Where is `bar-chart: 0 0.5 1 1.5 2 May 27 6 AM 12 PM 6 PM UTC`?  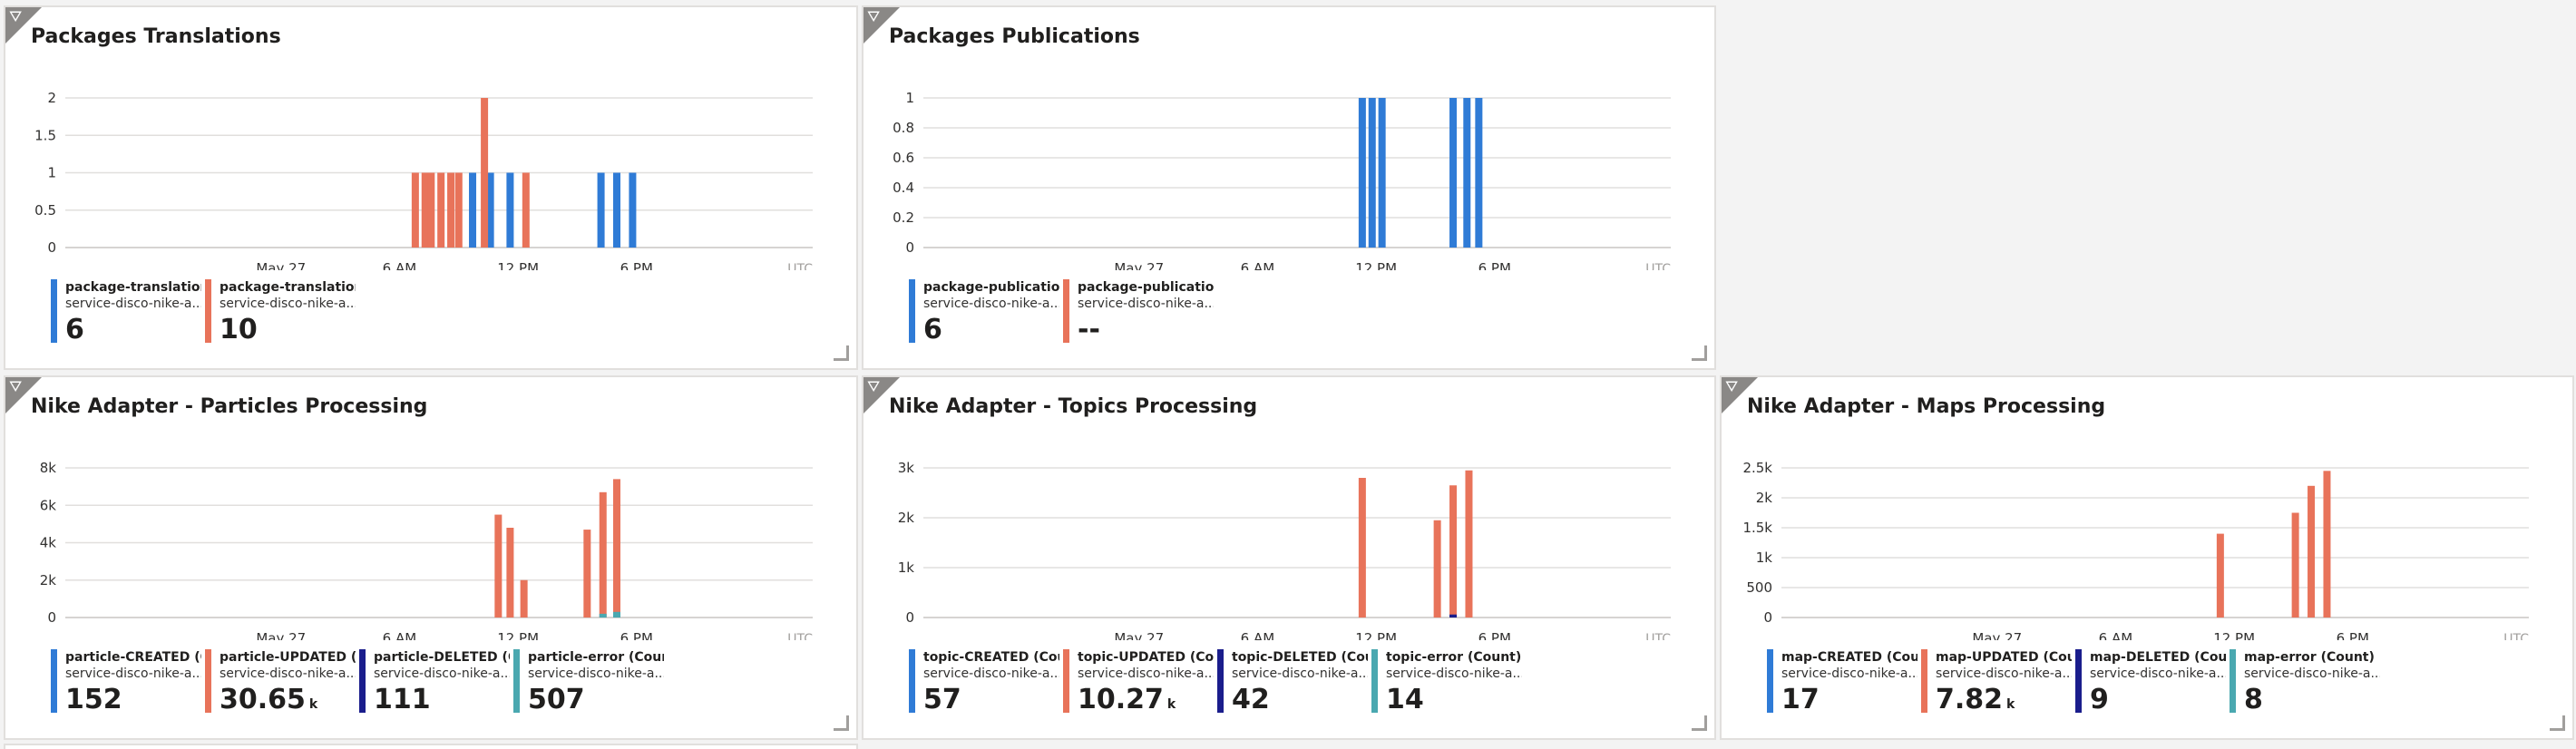
bar-chart: 0 0.5 1 1.5 2 May 27 6 AM 12 PM 6 PM UTC is located at coordinates (423, 180).